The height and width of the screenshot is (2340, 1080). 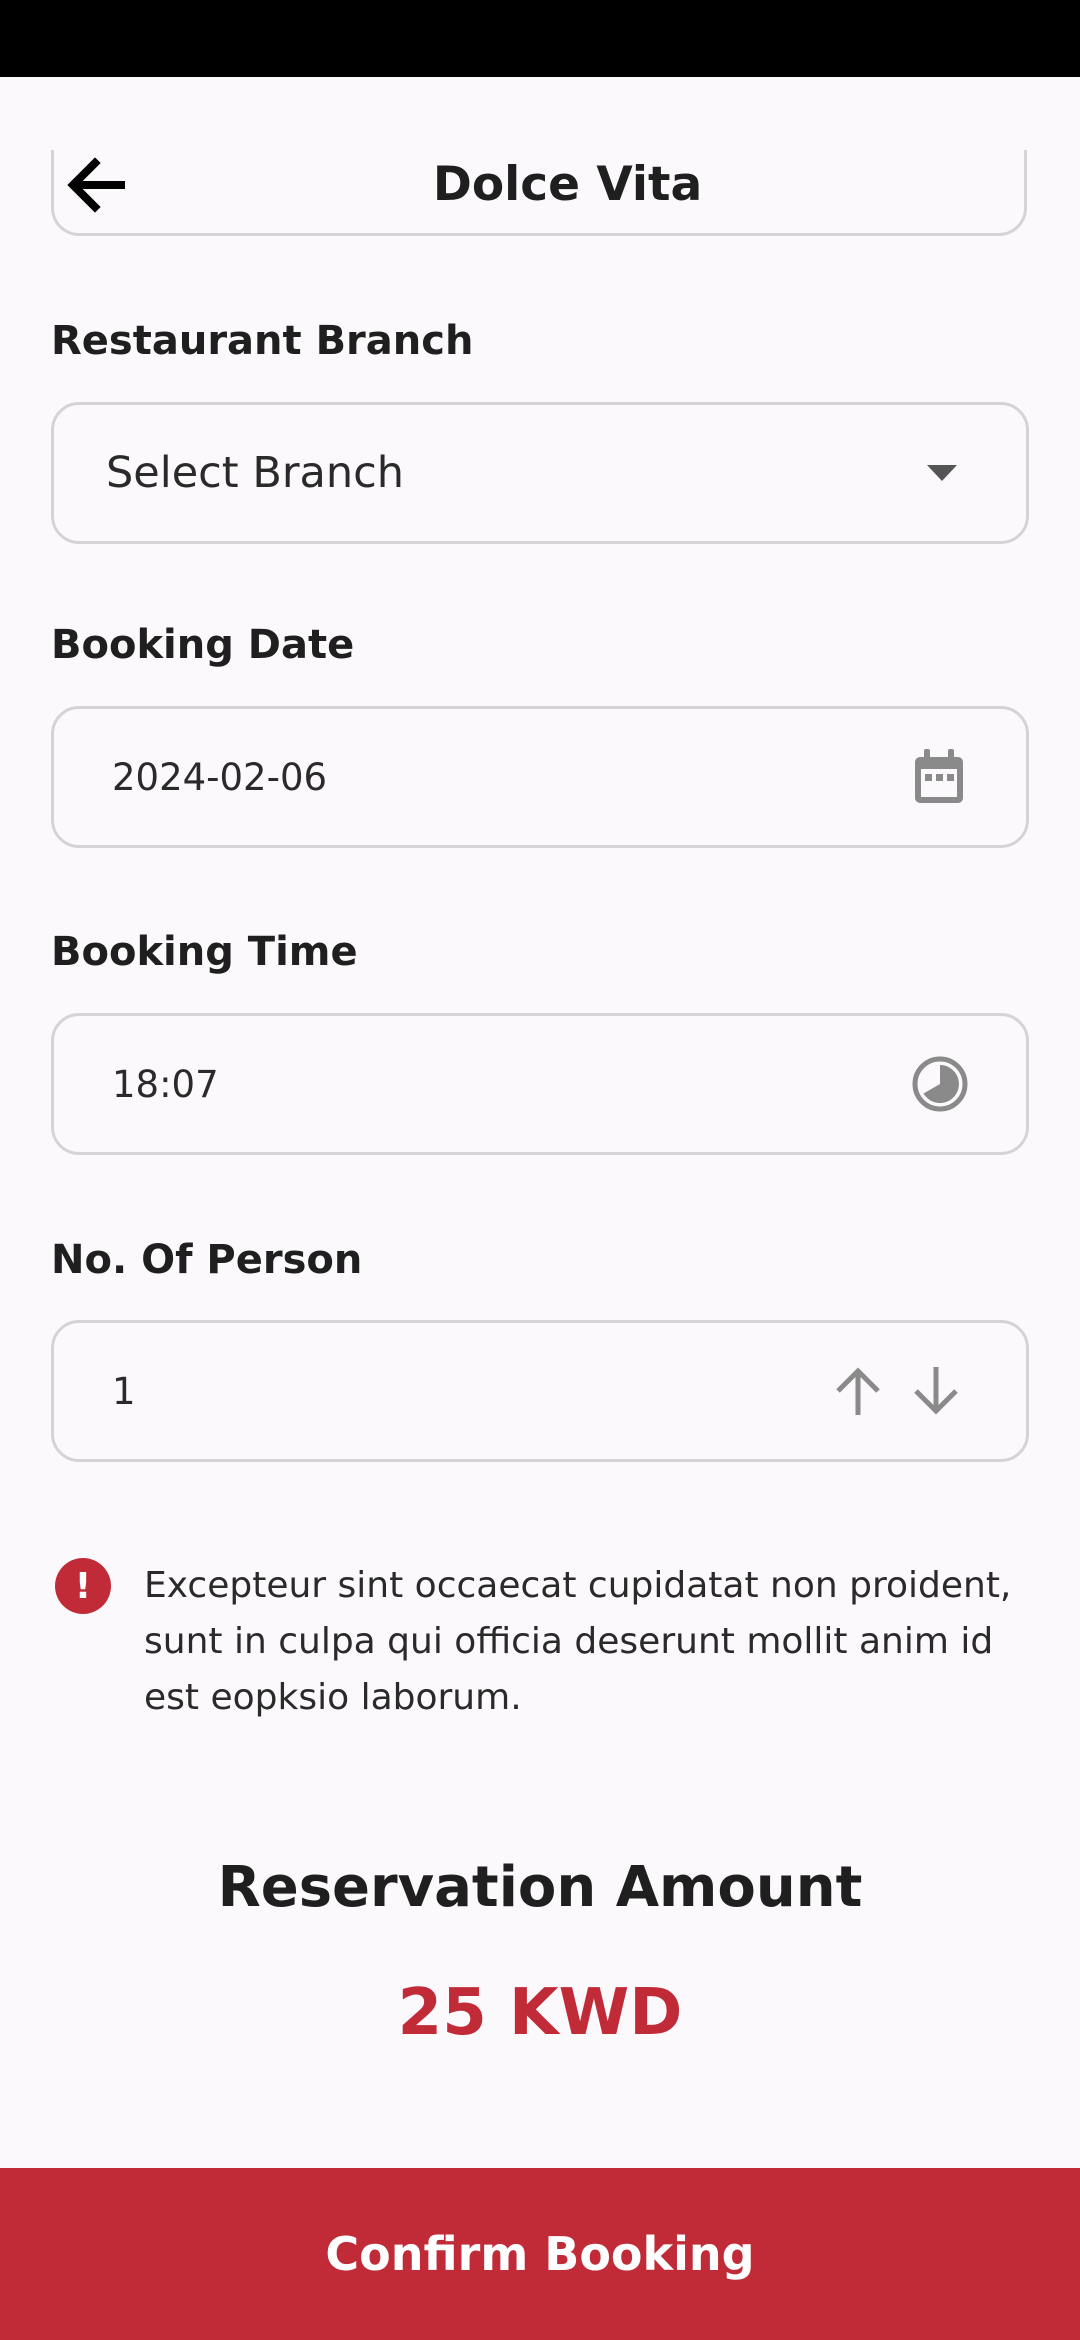 I want to click on branch-label: Restaurant Branch, so click(x=262, y=341).